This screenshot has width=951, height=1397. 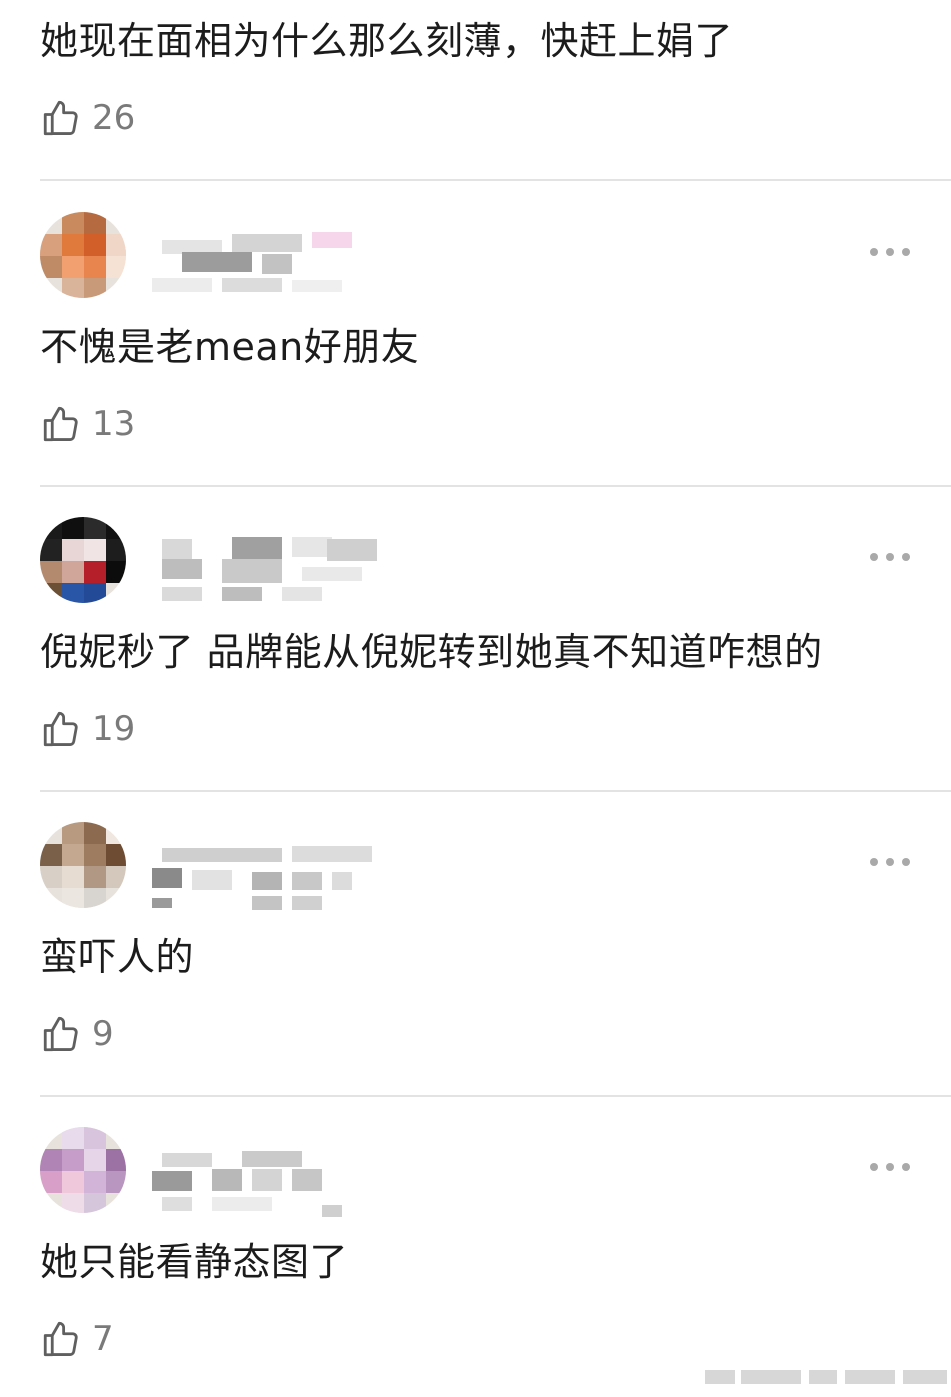 I want to click on like-count: 13, so click(x=114, y=424).